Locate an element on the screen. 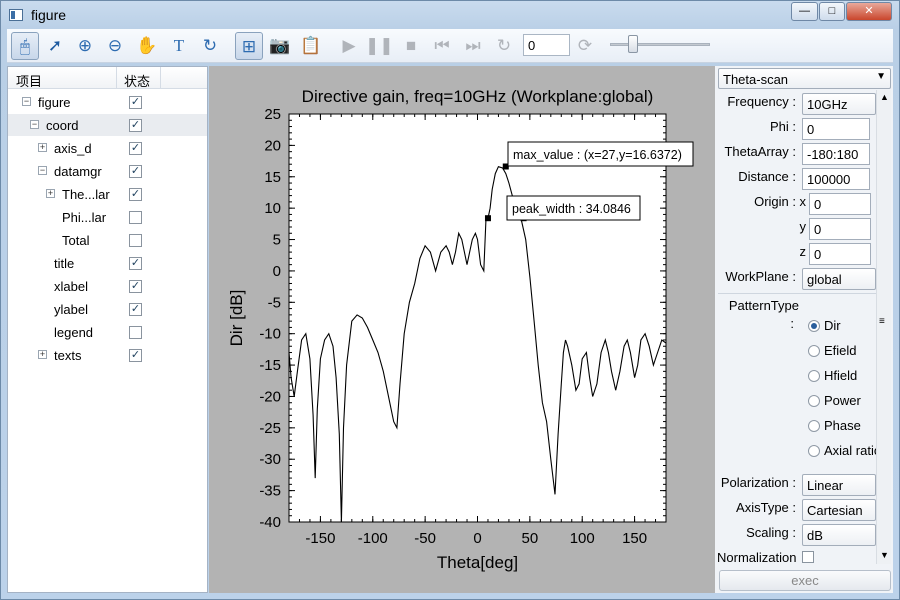  y-tick-label: -5 is located at coordinates (274, 302).